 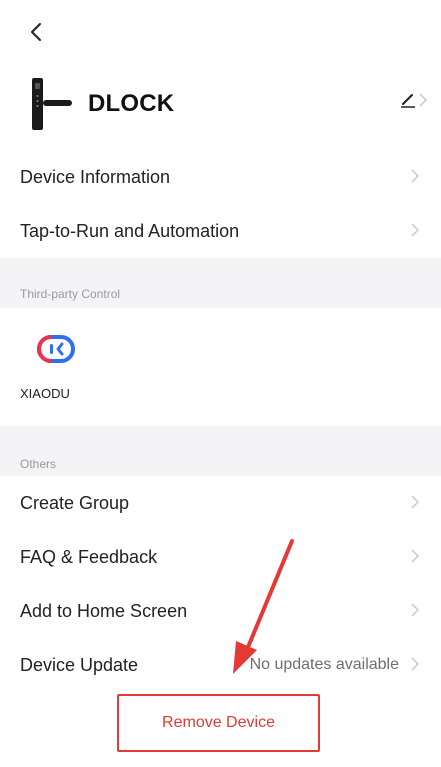 What do you see at coordinates (70, 294) in the screenshot?
I see `third-party-section-title: Third-party Control` at bounding box center [70, 294].